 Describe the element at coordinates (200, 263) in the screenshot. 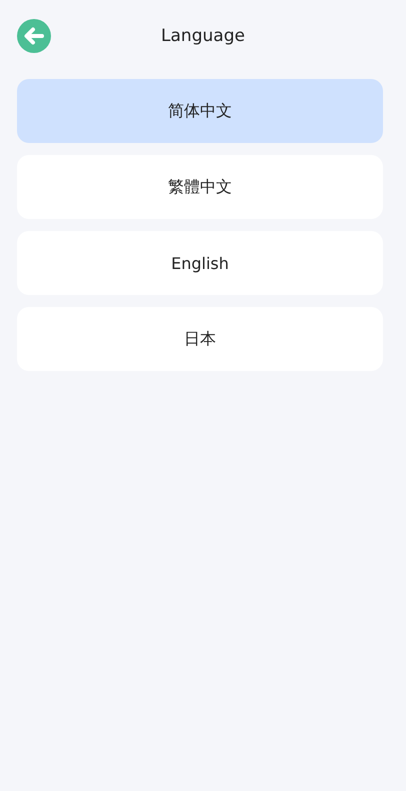

I see `language-option: English` at that location.